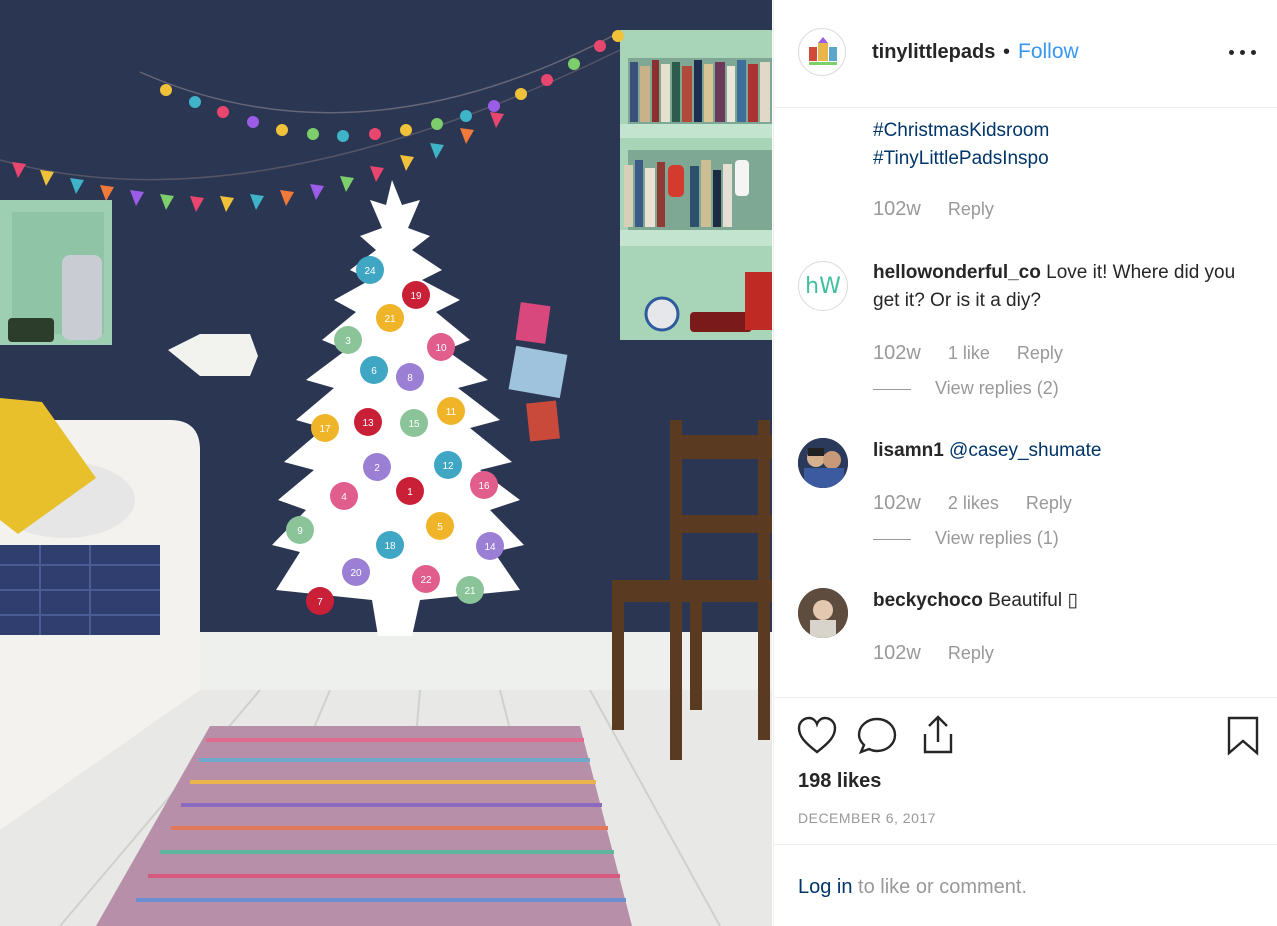  I want to click on login-link: Log in, so click(825, 887).